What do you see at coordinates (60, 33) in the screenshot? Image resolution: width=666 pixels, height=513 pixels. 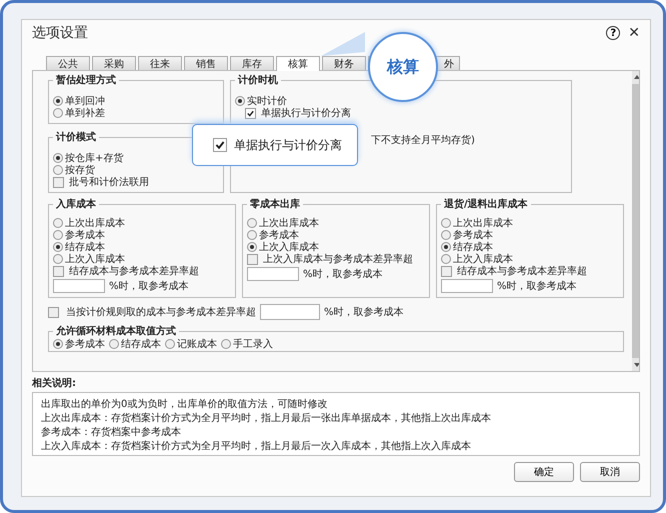 I see `window-title: 选项设置` at bounding box center [60, 33].